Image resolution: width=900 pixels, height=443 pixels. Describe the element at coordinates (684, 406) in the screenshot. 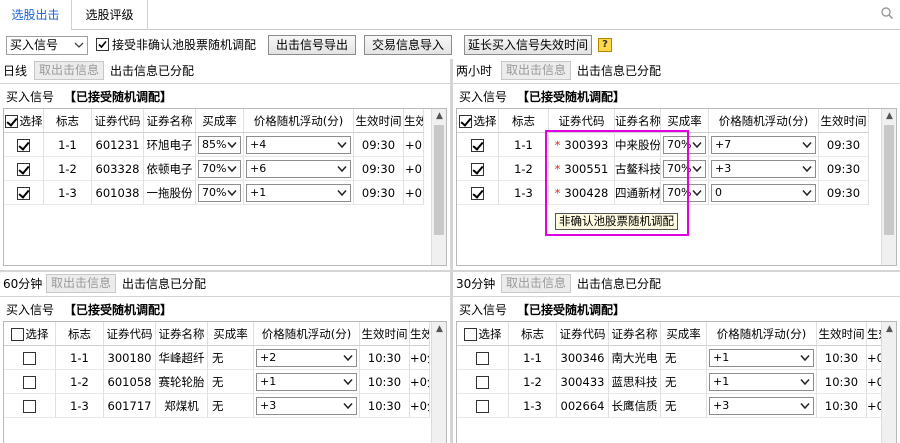

I see `cell-rate: 无` at that location.